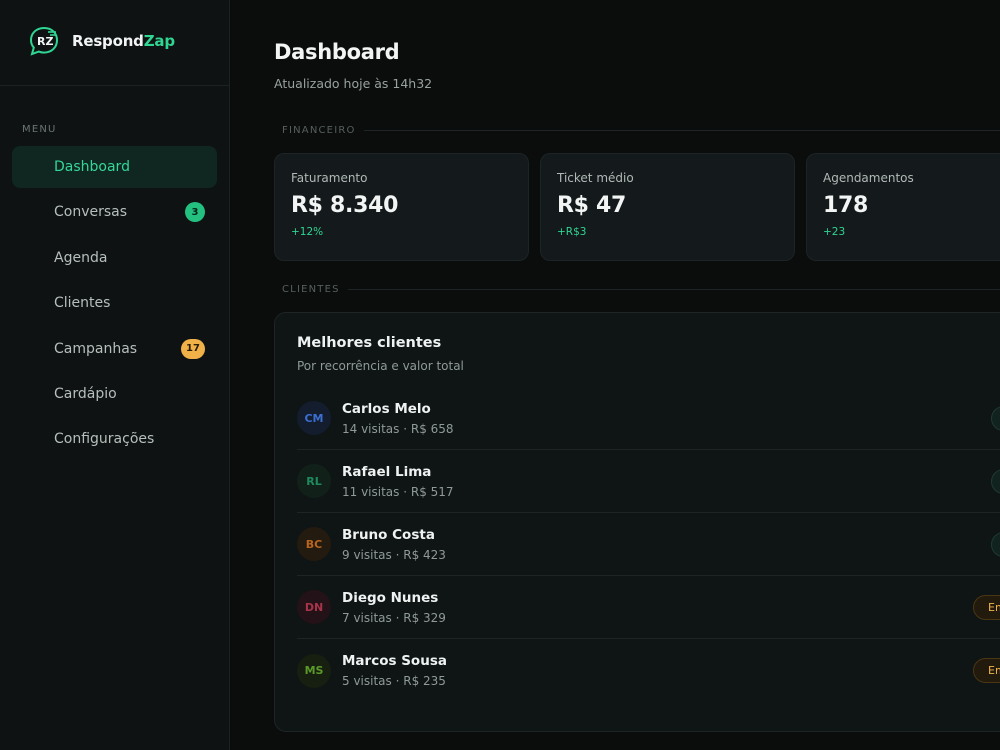 The width and height of the screenshot is (1000, 750). What do you see at coordinates (394, 607) in the screenshot?
I see `client-info: Diego Nunes 7 visitas · R$ 329` at bounding box center [394, 607].